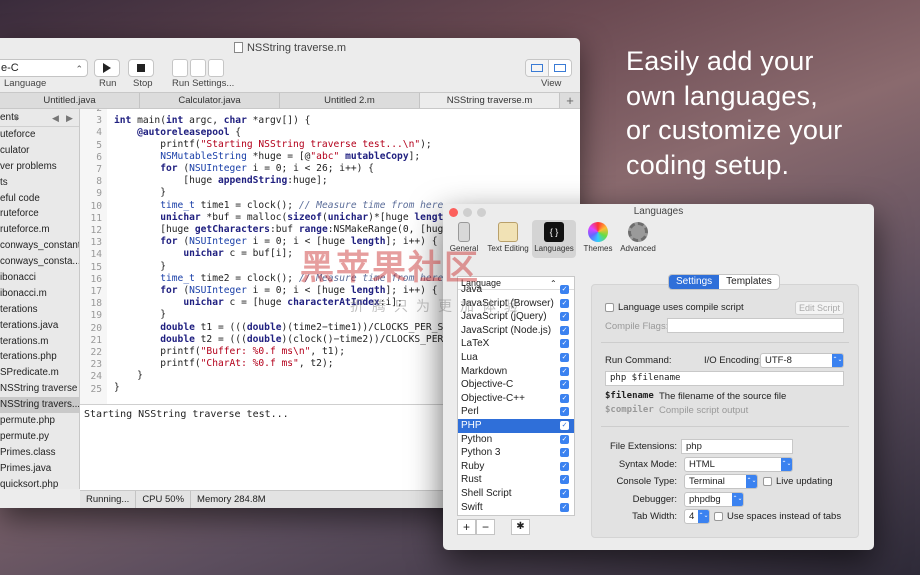  I want to click on syntax-mode-select: HTML ⌃⌄, so click(738, 464).